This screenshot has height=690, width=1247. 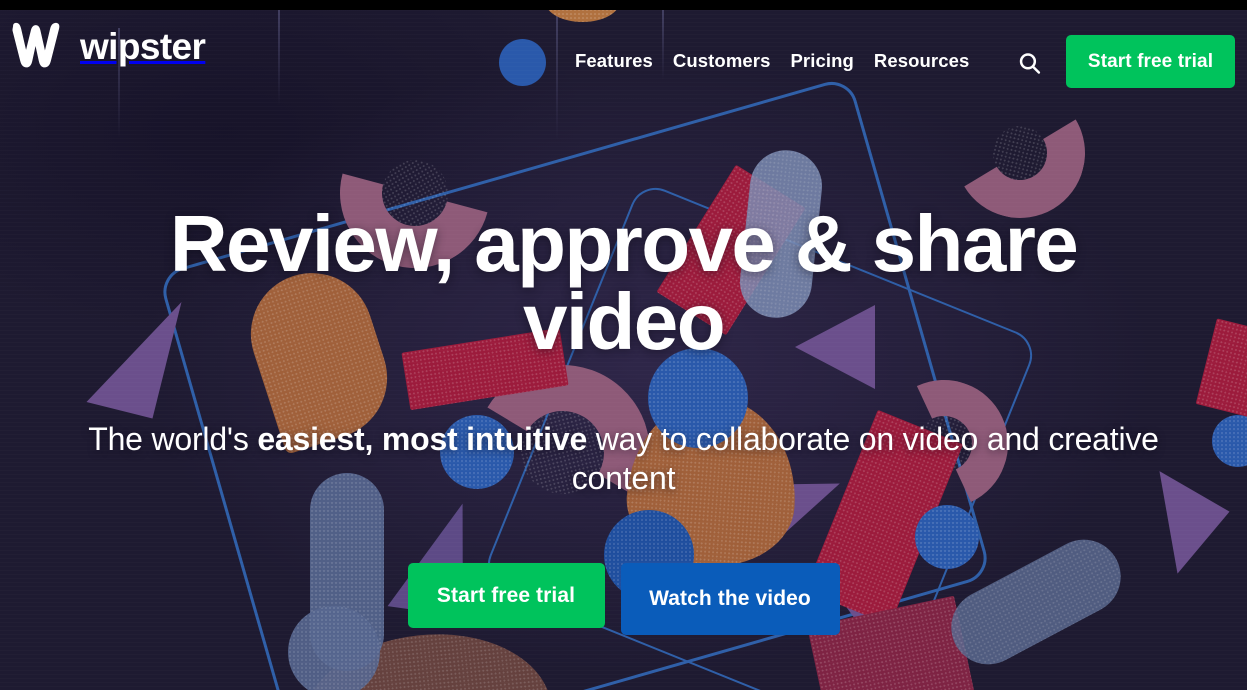 What do you see at coordinates (1029, 63) in the screenshot?
I see `search-icon` at bounding box center [1029, 63].